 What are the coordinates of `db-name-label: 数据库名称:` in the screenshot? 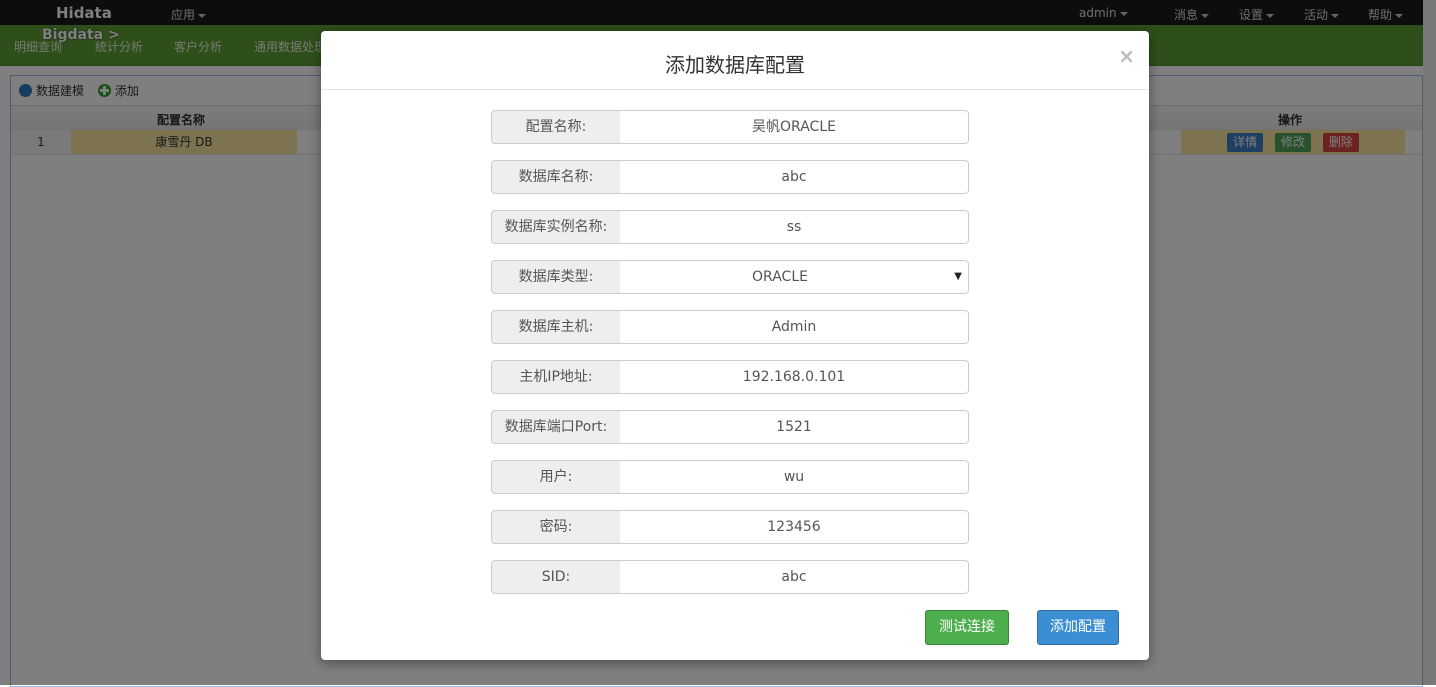 It's located at (556, 177).